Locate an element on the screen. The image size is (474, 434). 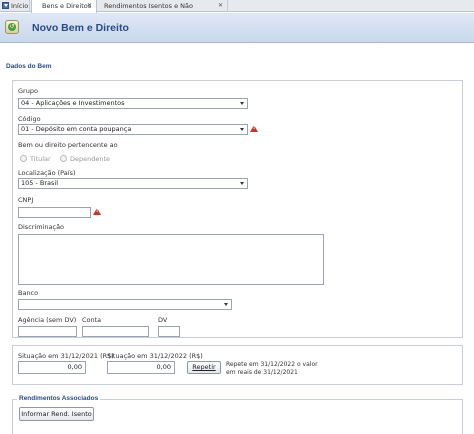
codigo-select: 01 - Depósito em conta poupança is located at coordinates (133, 129).